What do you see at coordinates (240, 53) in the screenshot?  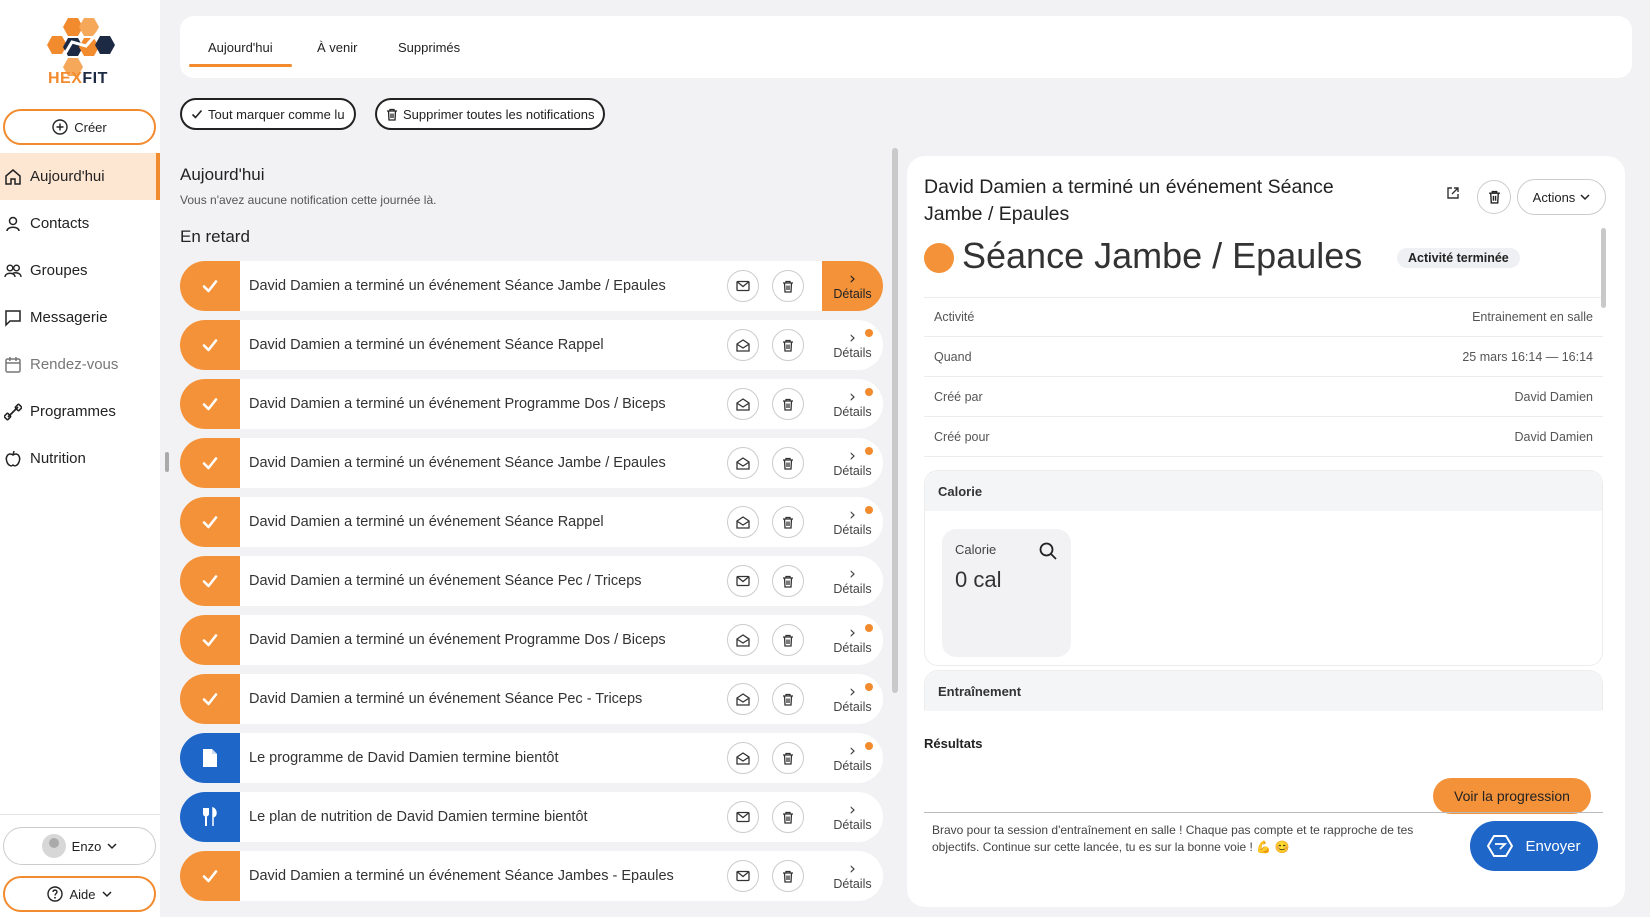 I see `tab-today: Aujourd'hui` at bounding box center [240, 53].